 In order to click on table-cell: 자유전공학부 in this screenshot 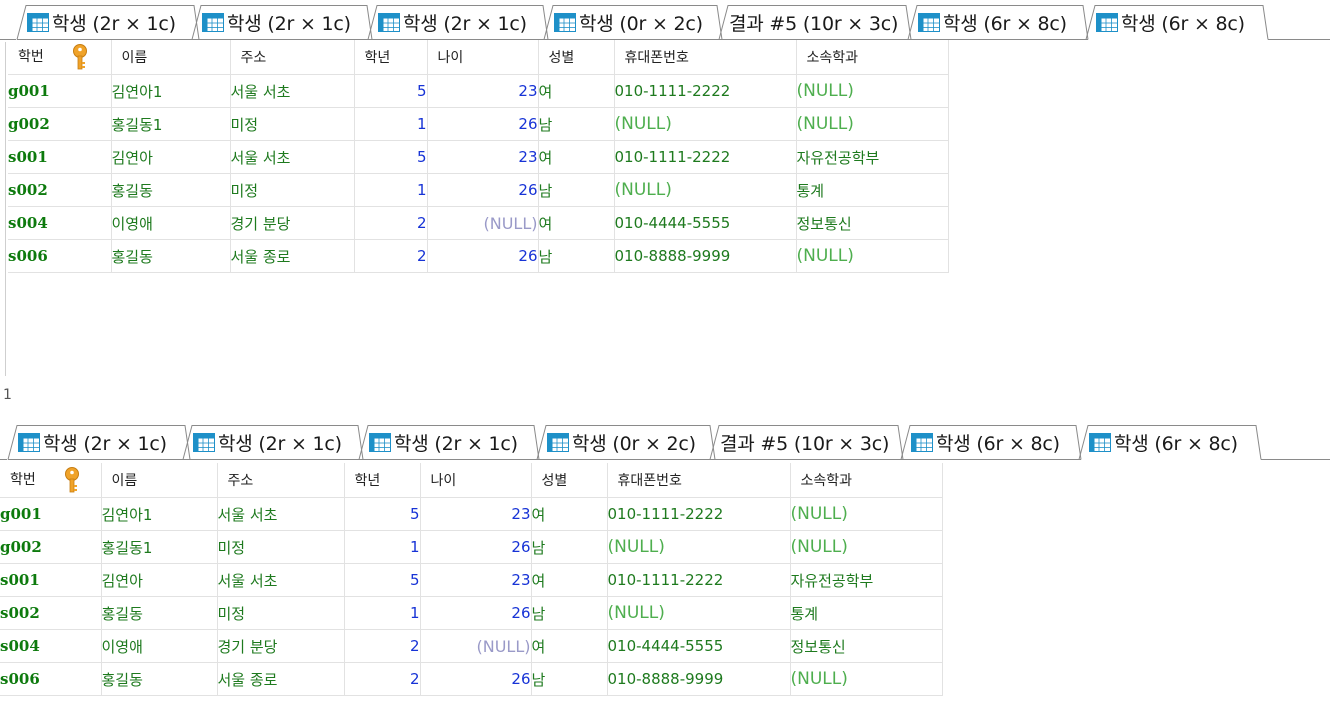, I will do `click(866, 580)`.